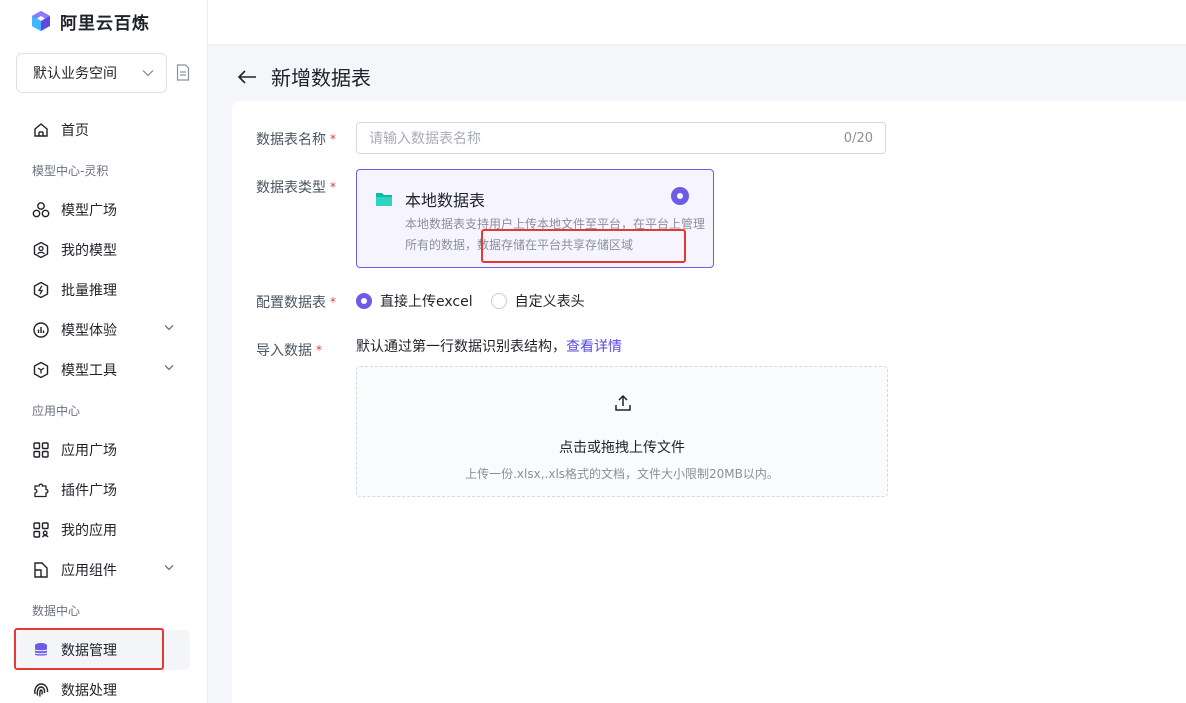  I want to click on sidebar-item-model-experience: 模型体验, so click(103, 330).